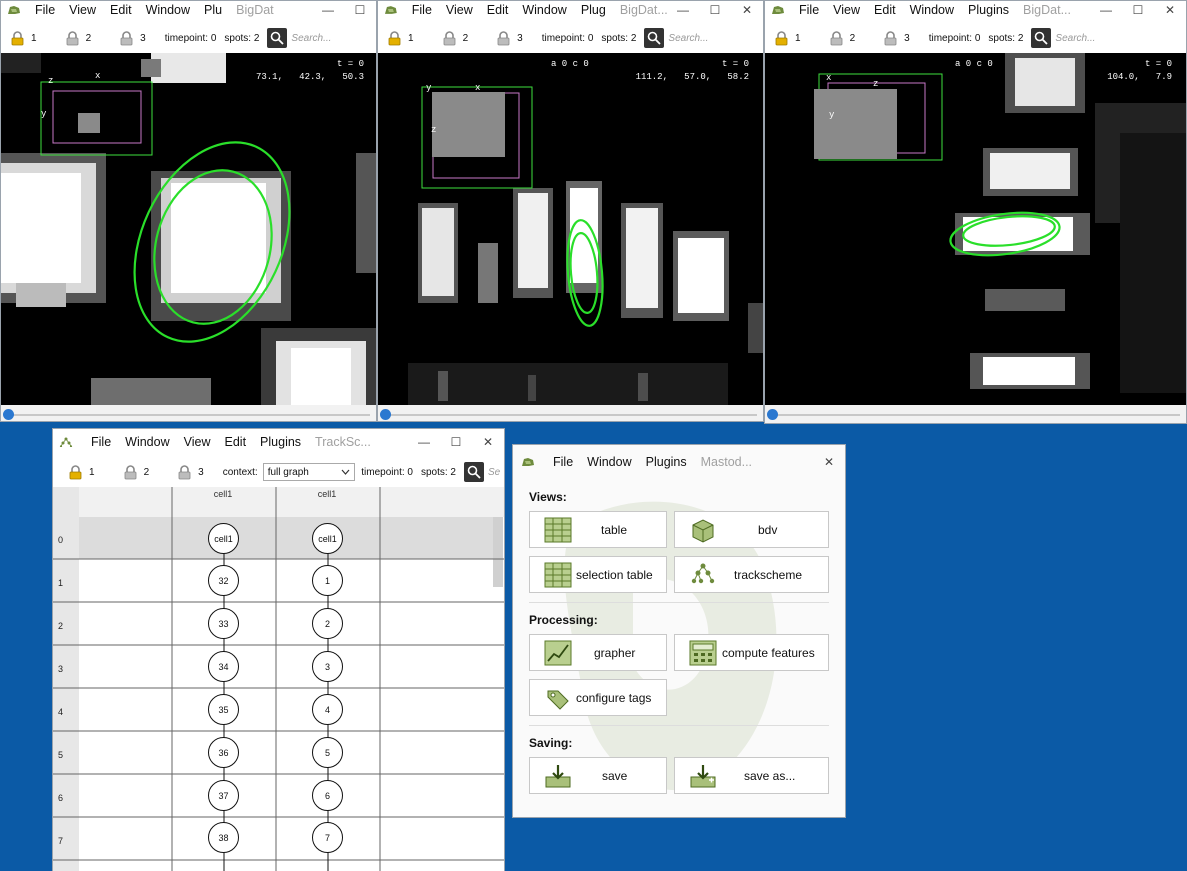 The width and height of the screenshot is (1187, 871). Describe the element at coordinates (598, 529) in the screenshot. I see `table-button: table` at that location.